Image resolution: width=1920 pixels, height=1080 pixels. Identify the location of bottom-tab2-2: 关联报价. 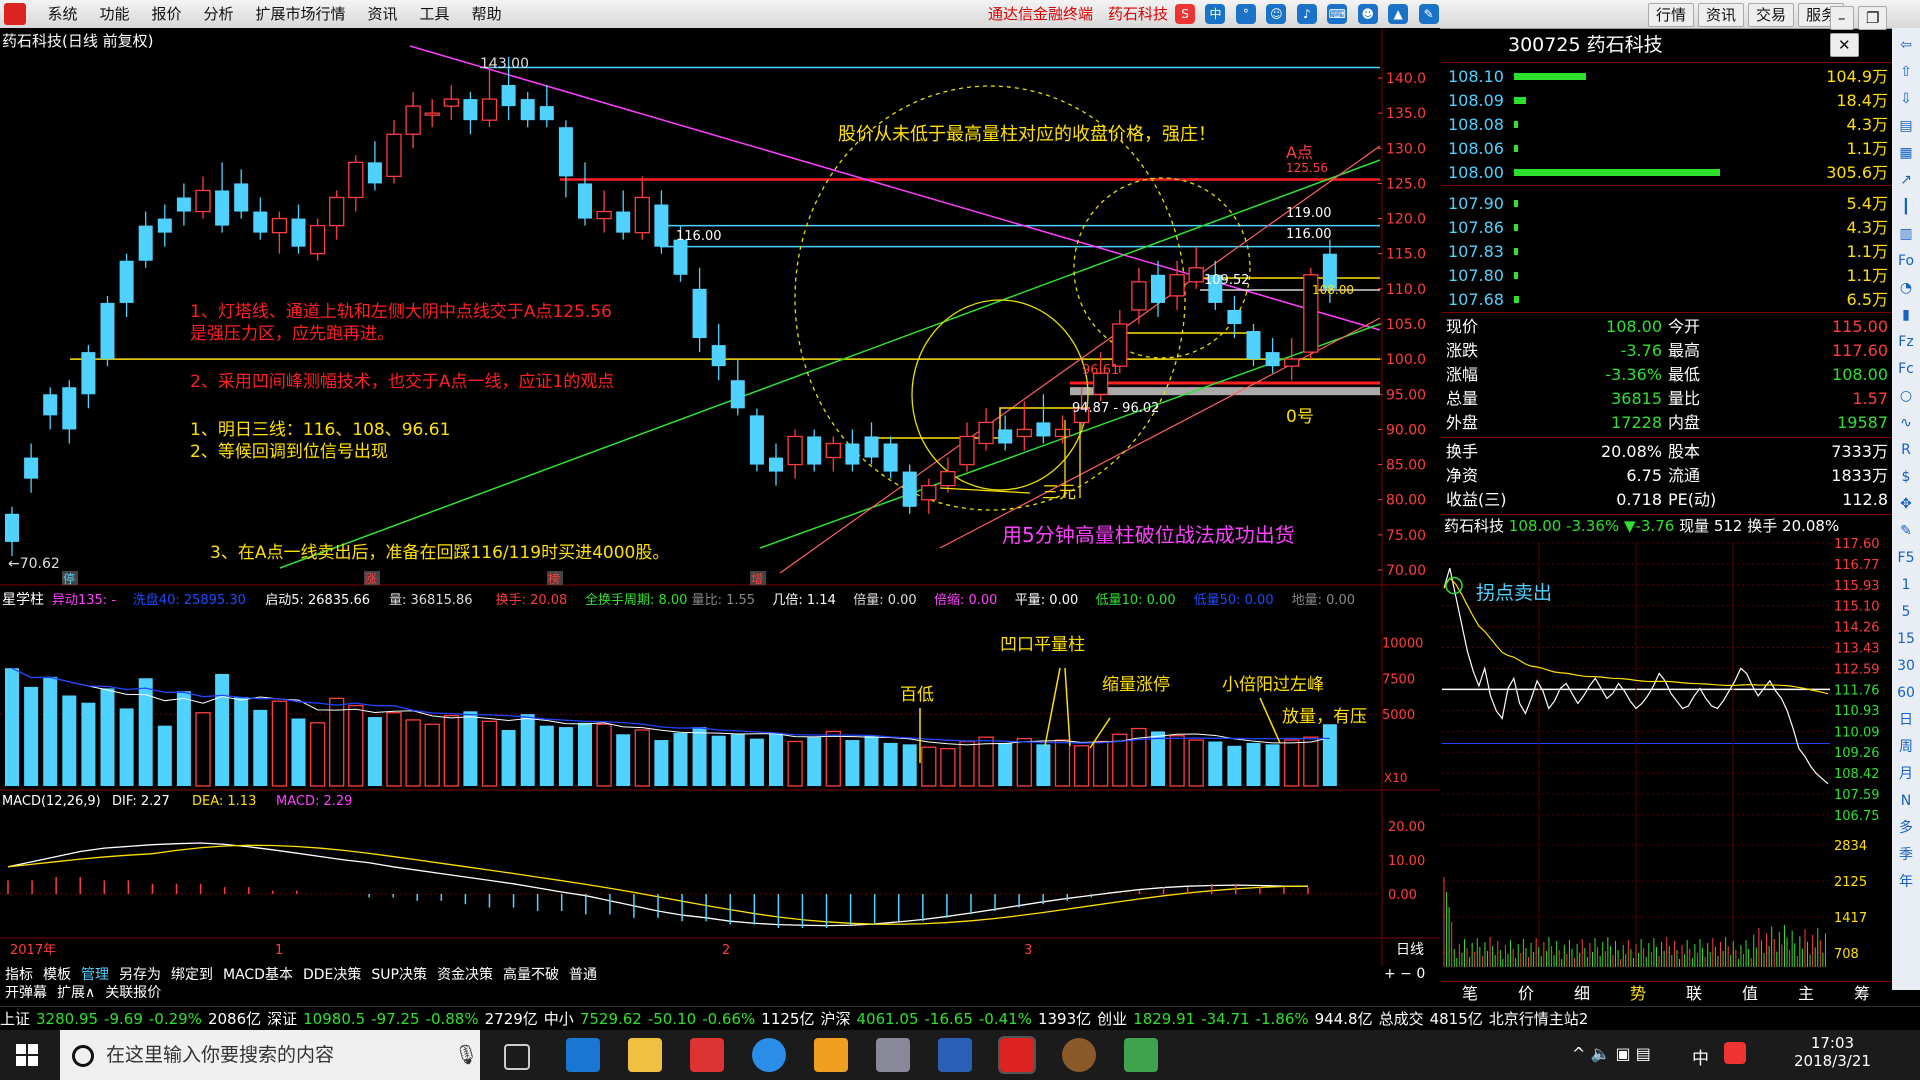
(133, 993).